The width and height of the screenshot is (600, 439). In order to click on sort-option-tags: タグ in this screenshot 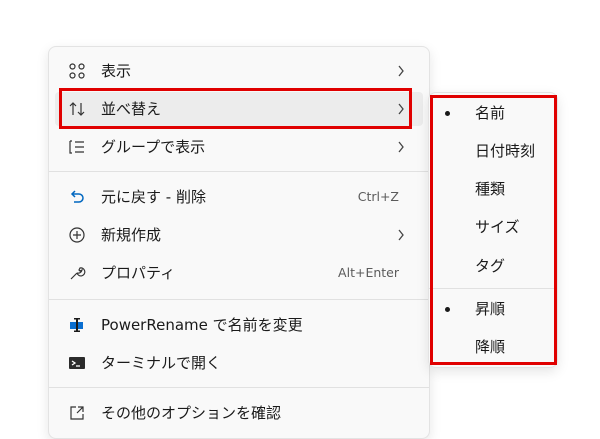, I will do `click(493, 266)`.